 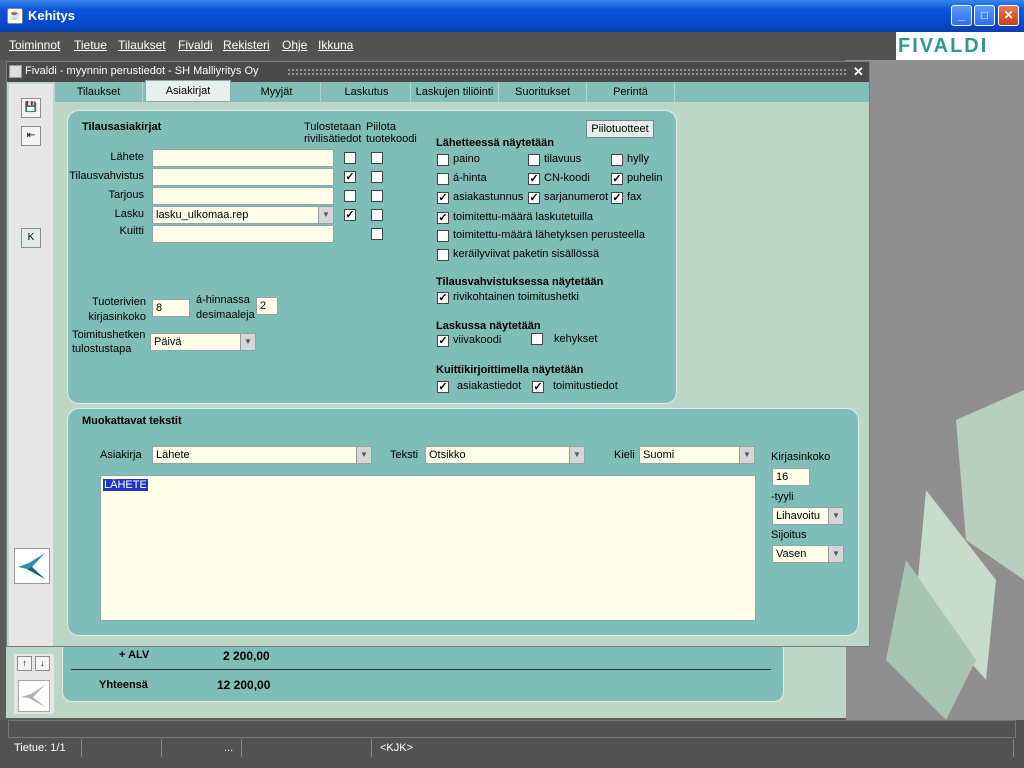 What do you see at coordinates (470, 178) in the screenshot?
I see `a-hinta-label: á-hinta` at bounding box center [470, 178].